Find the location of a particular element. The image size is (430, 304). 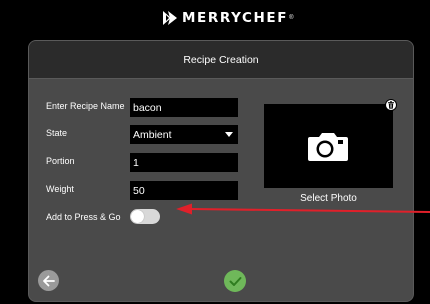

confirm-button is located at coordinates (235, 281).